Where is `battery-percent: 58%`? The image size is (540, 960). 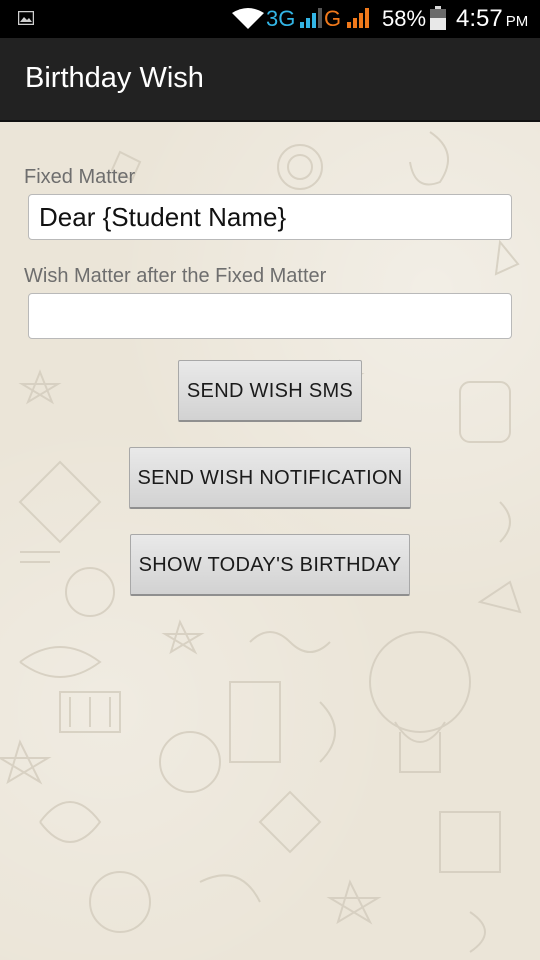 battery-percent: 58% is located at coordinates (404, 18).